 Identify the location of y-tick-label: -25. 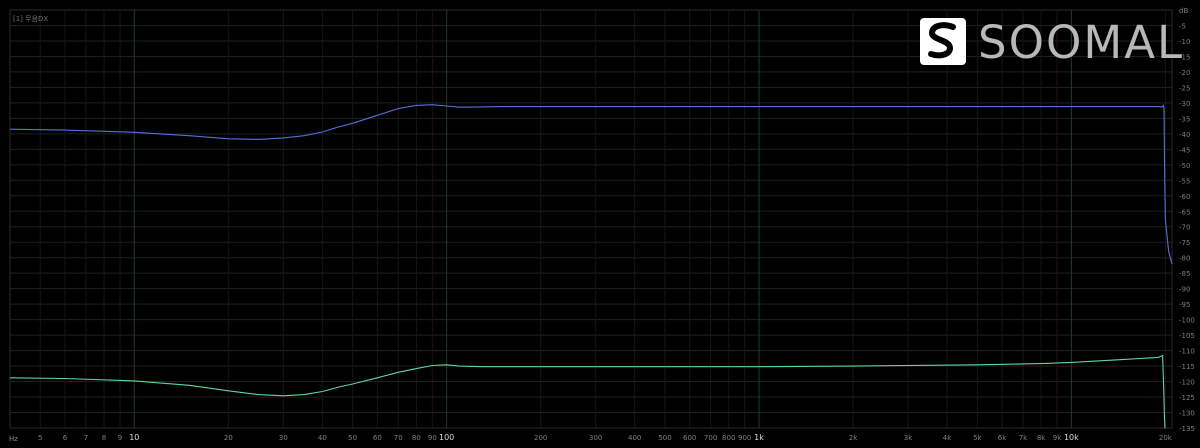
(1184, 88).